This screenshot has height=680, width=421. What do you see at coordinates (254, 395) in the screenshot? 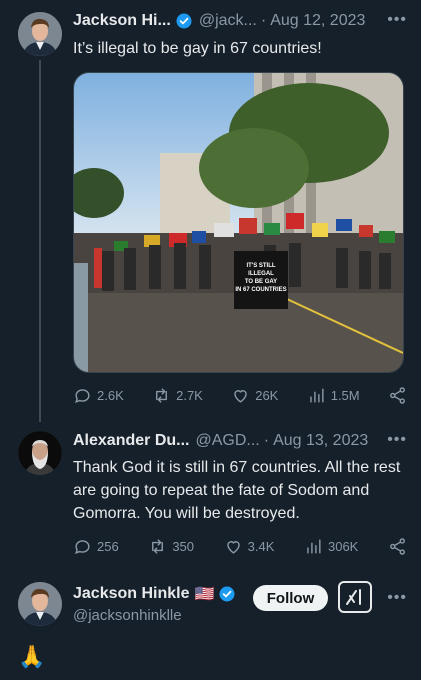
I see `like-button: 26K` at bounding box center [254, 395].